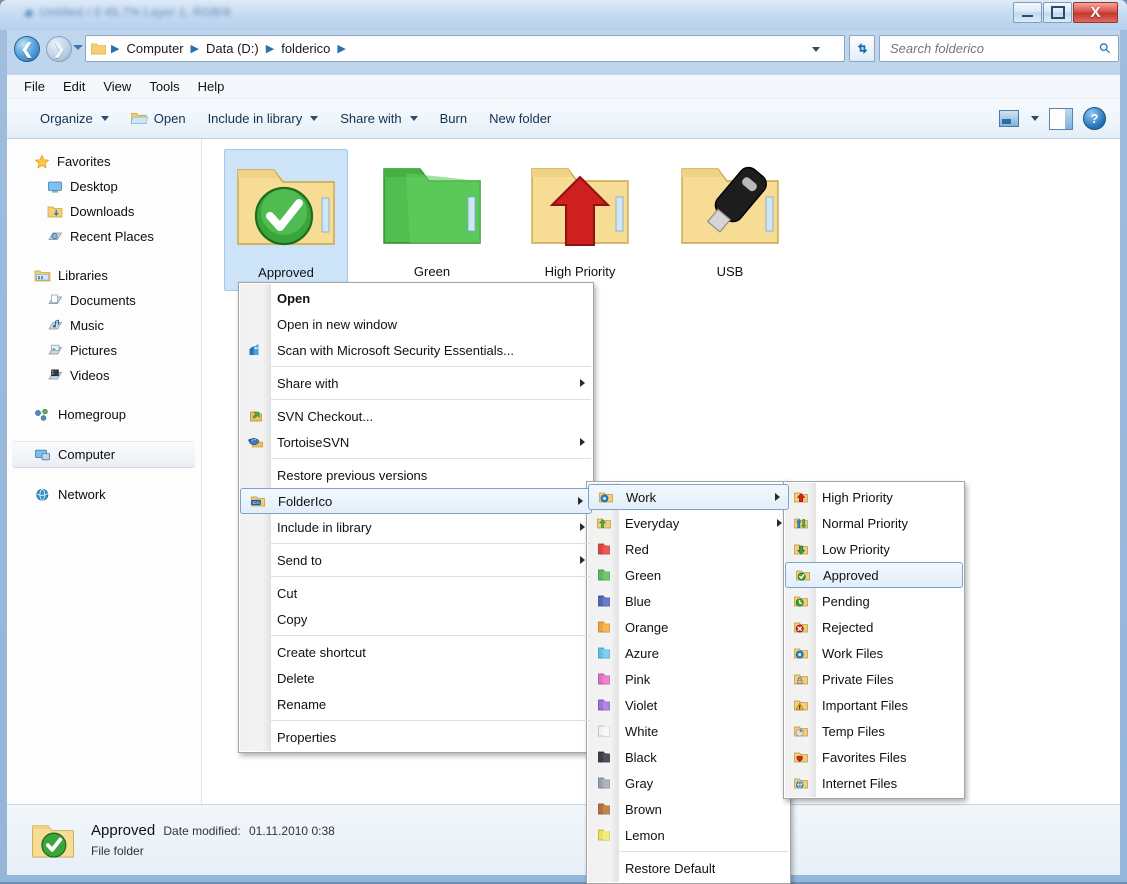 The height and width of the screenshot is (884, 1127). What do you see at coordinates (164, 86) in the screenshot?
I see `menu-tools: Tools` at bounding box center [164, 86].